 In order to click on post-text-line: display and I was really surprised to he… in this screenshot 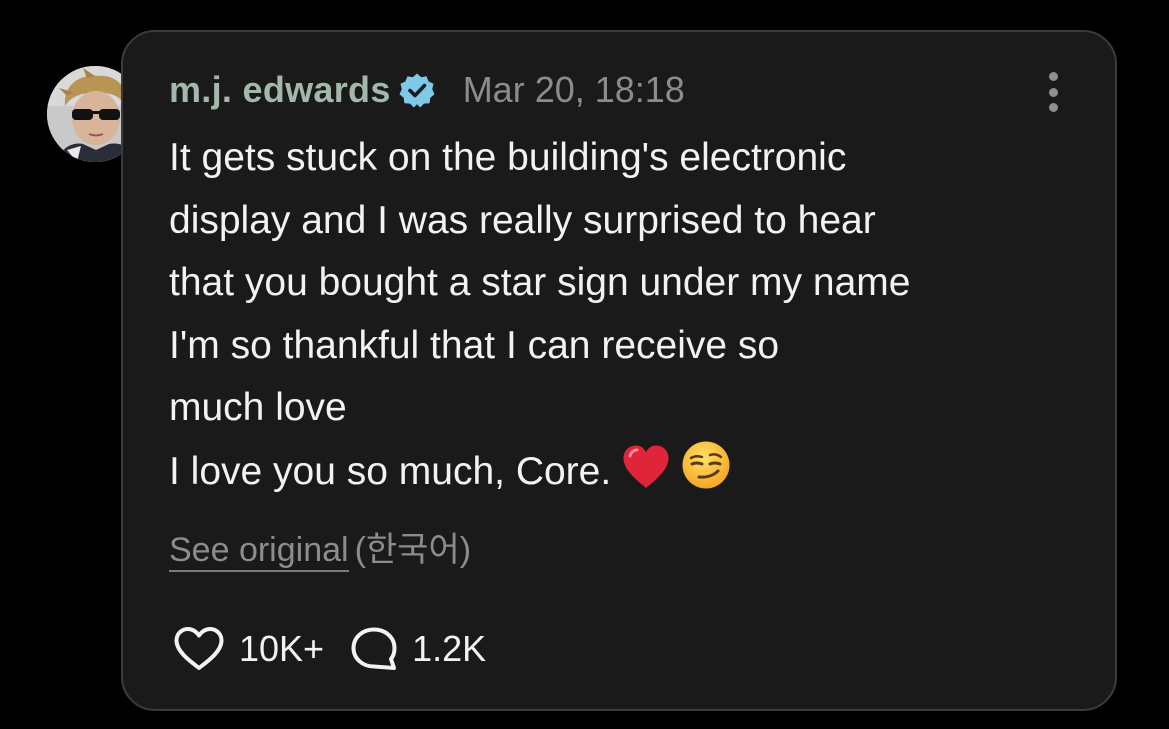, I will do `click(522, 220)`.